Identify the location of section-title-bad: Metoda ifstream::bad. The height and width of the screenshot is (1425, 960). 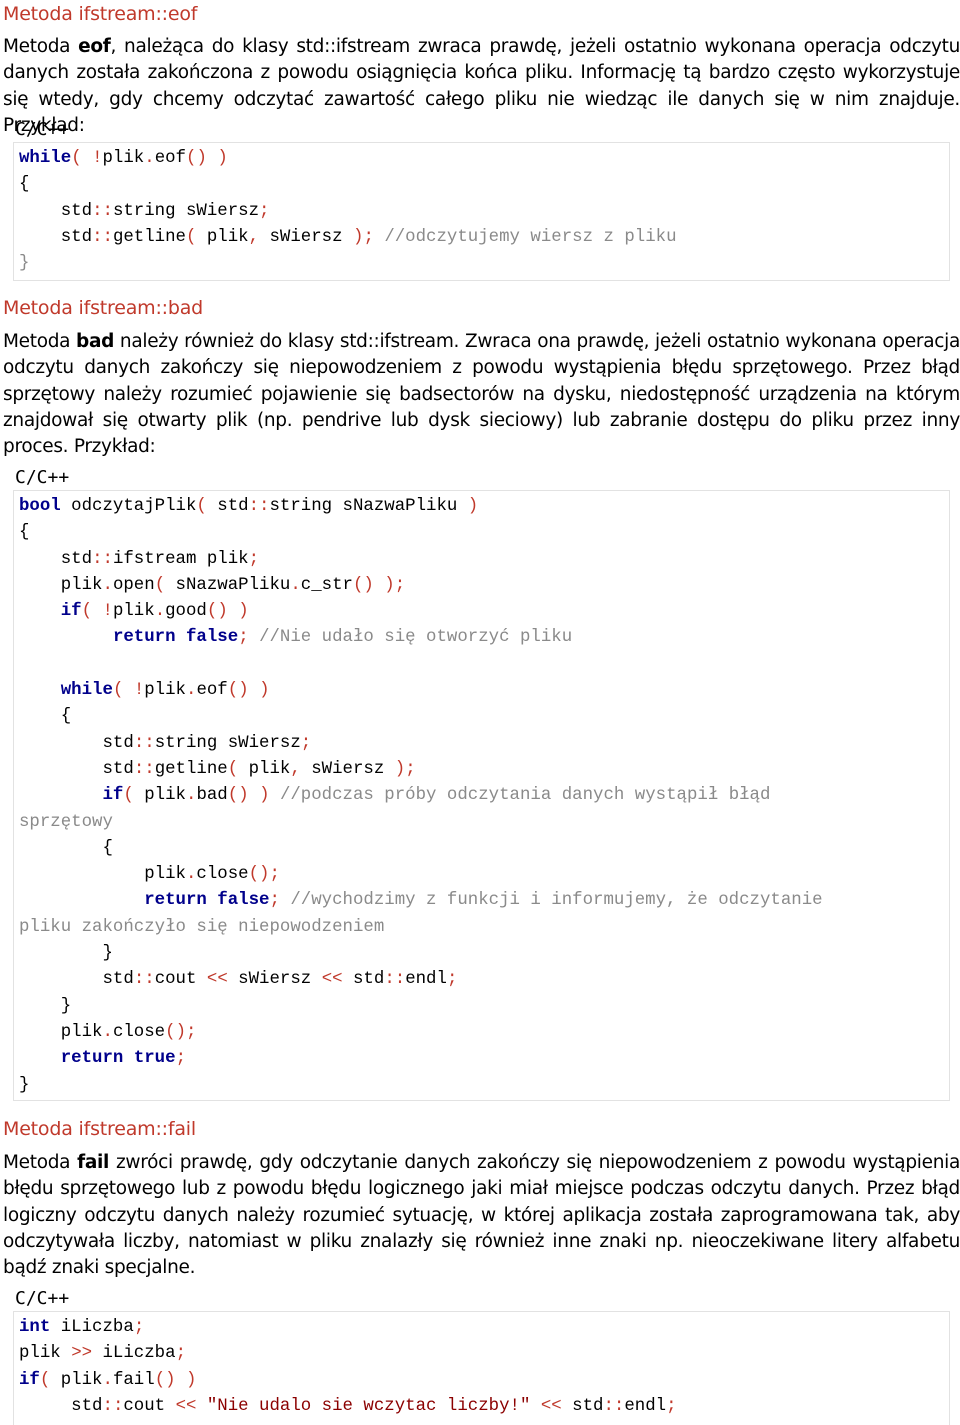
(103, 308).